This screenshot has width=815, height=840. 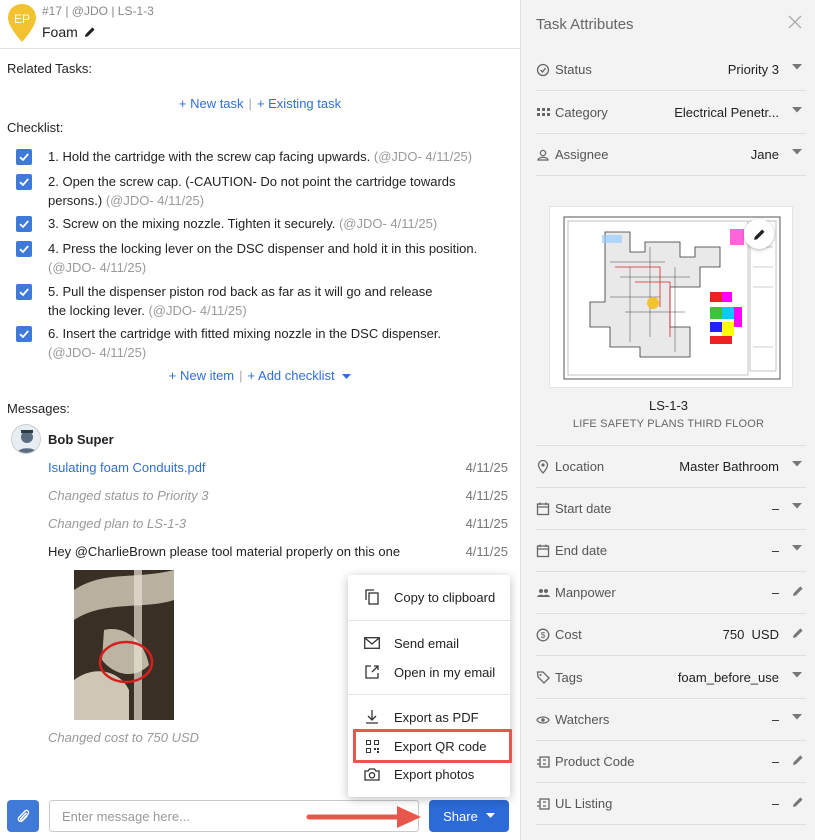 What do you see at coordinates (372, 774) in the screenshot?
I see `camera-icon` at bounding box center [372, 774].